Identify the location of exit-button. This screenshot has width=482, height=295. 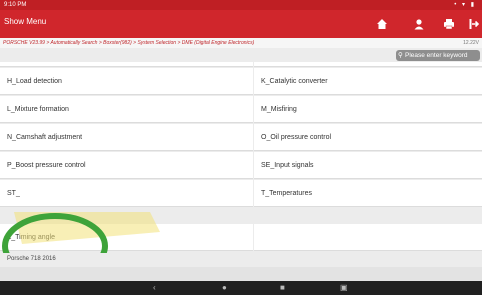
(472, 24).